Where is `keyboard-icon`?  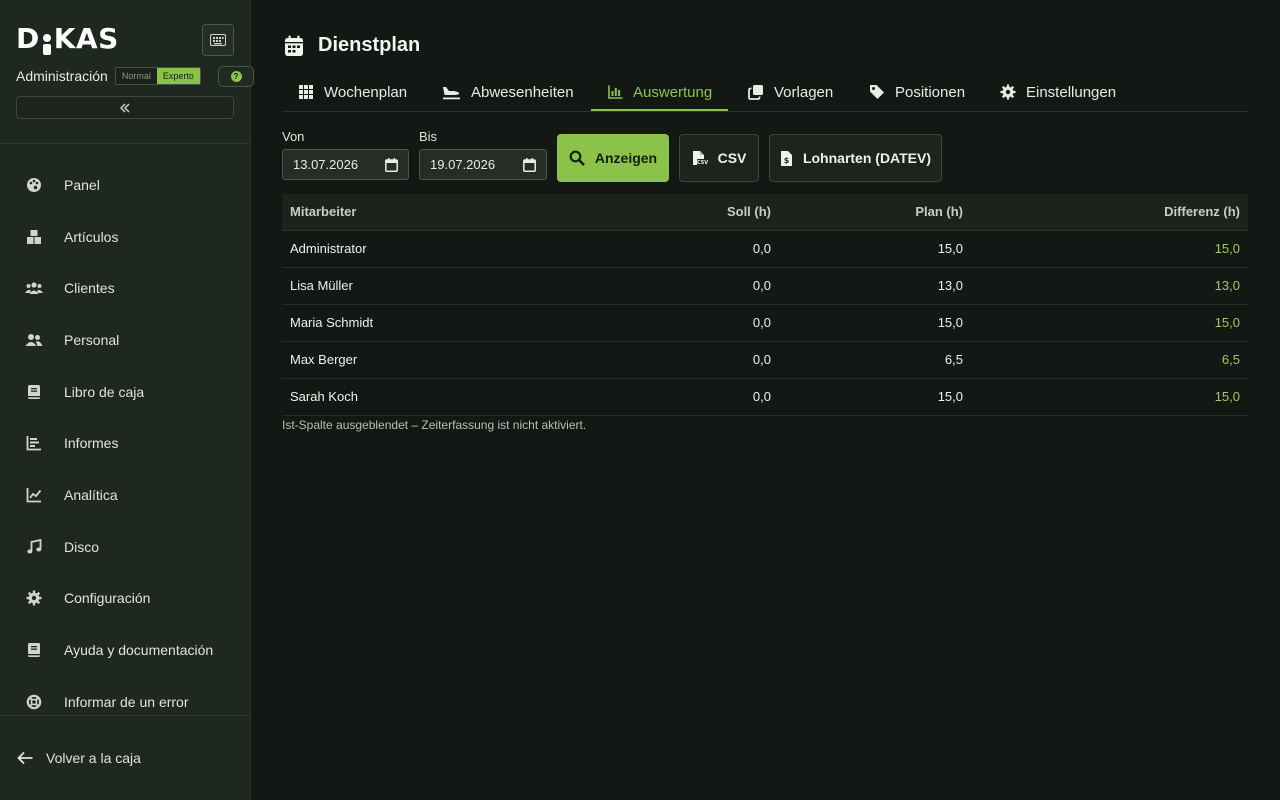 keyboard-icon is located at coordinates (218, 40).